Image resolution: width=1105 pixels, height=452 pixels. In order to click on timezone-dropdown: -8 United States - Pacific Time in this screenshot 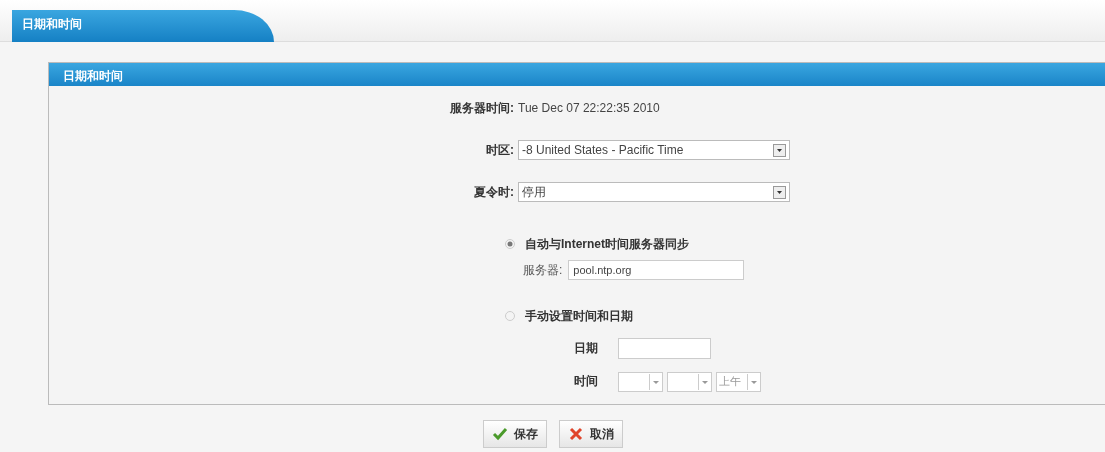, I will do `click(654, 150)`.